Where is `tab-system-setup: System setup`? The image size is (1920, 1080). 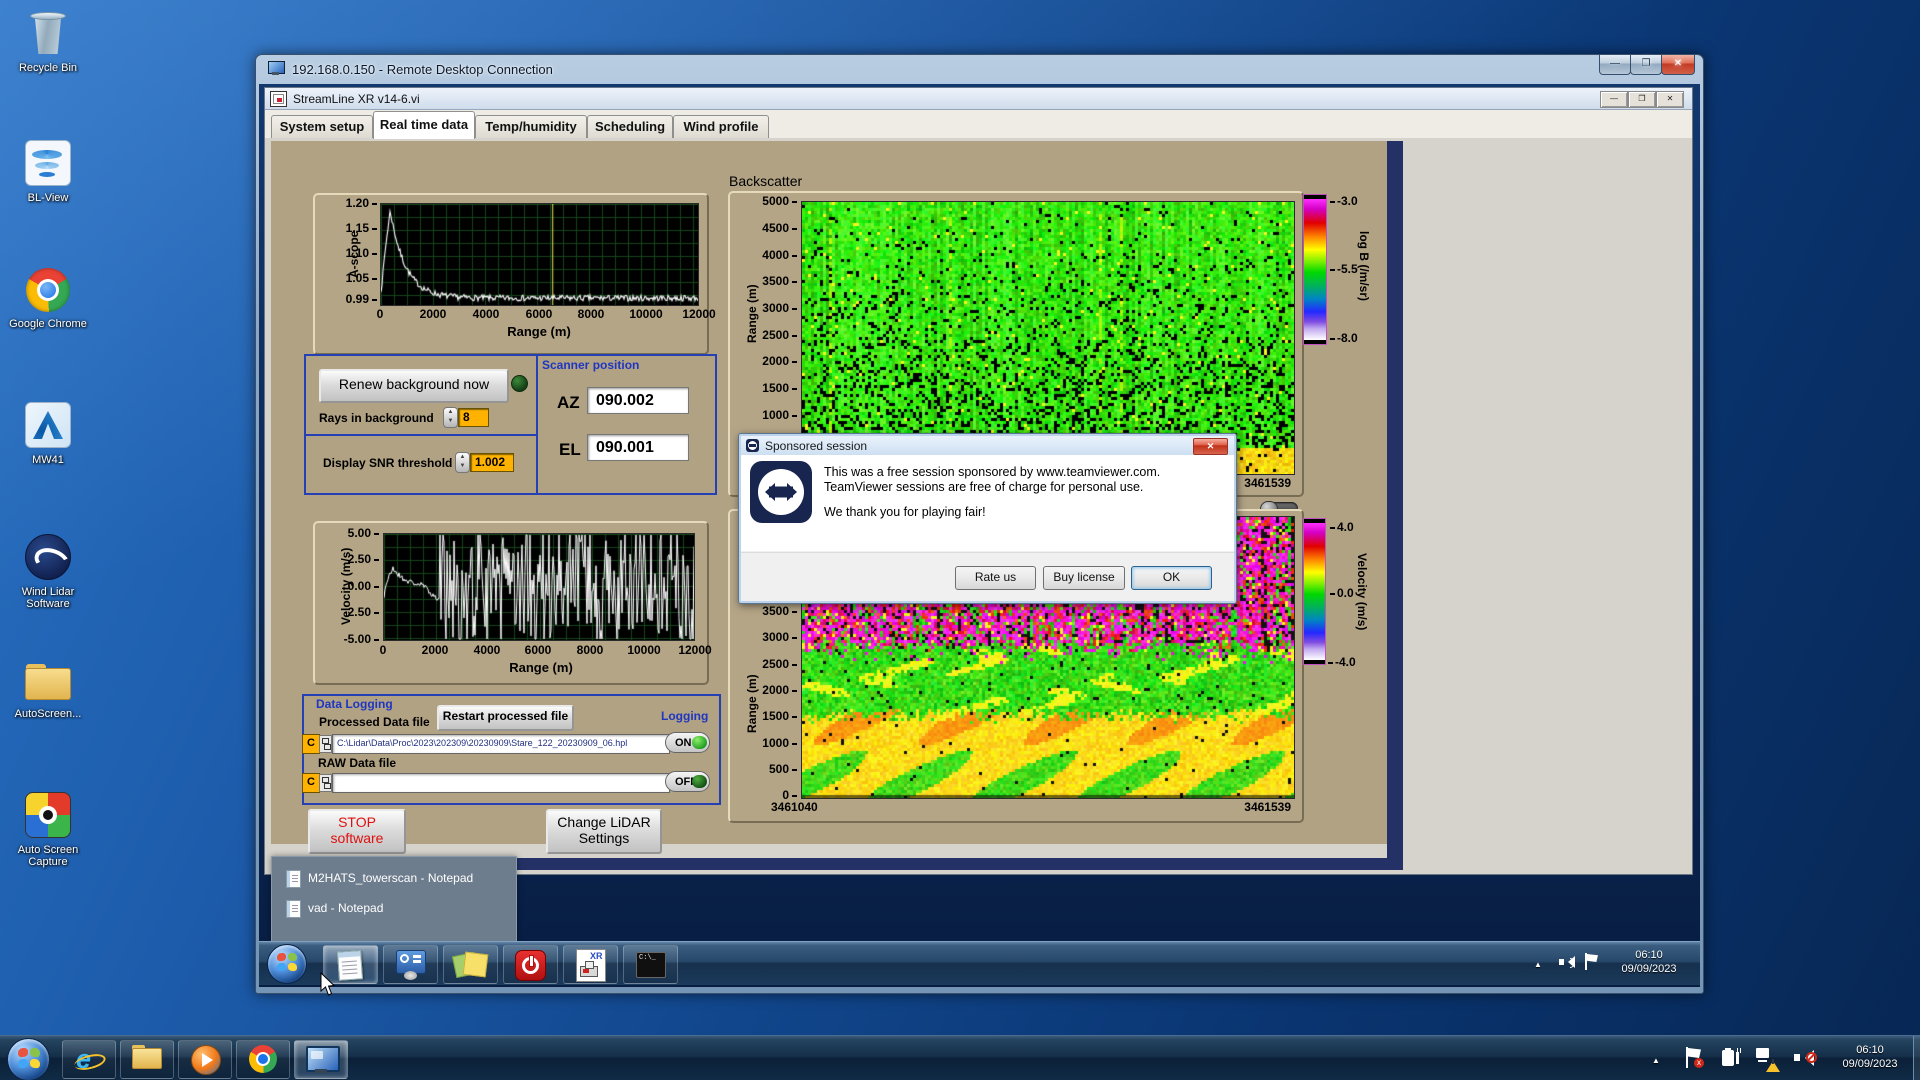 tab-system-setup: System setup is located at coordinates (322, 126).